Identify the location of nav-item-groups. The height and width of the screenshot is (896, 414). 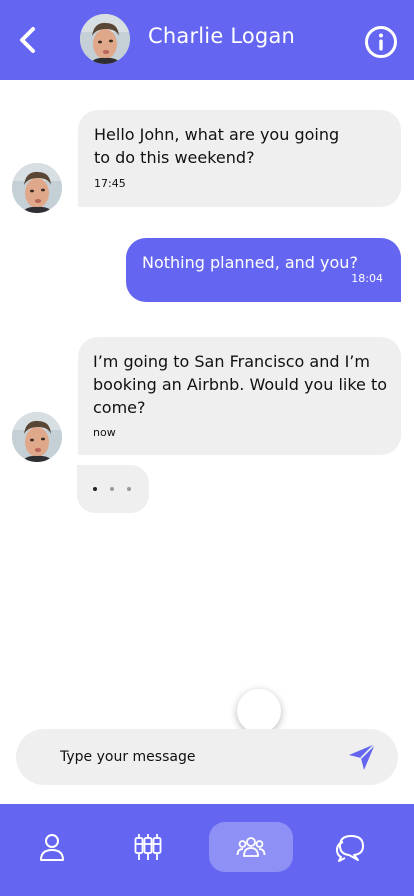
(251, 847).